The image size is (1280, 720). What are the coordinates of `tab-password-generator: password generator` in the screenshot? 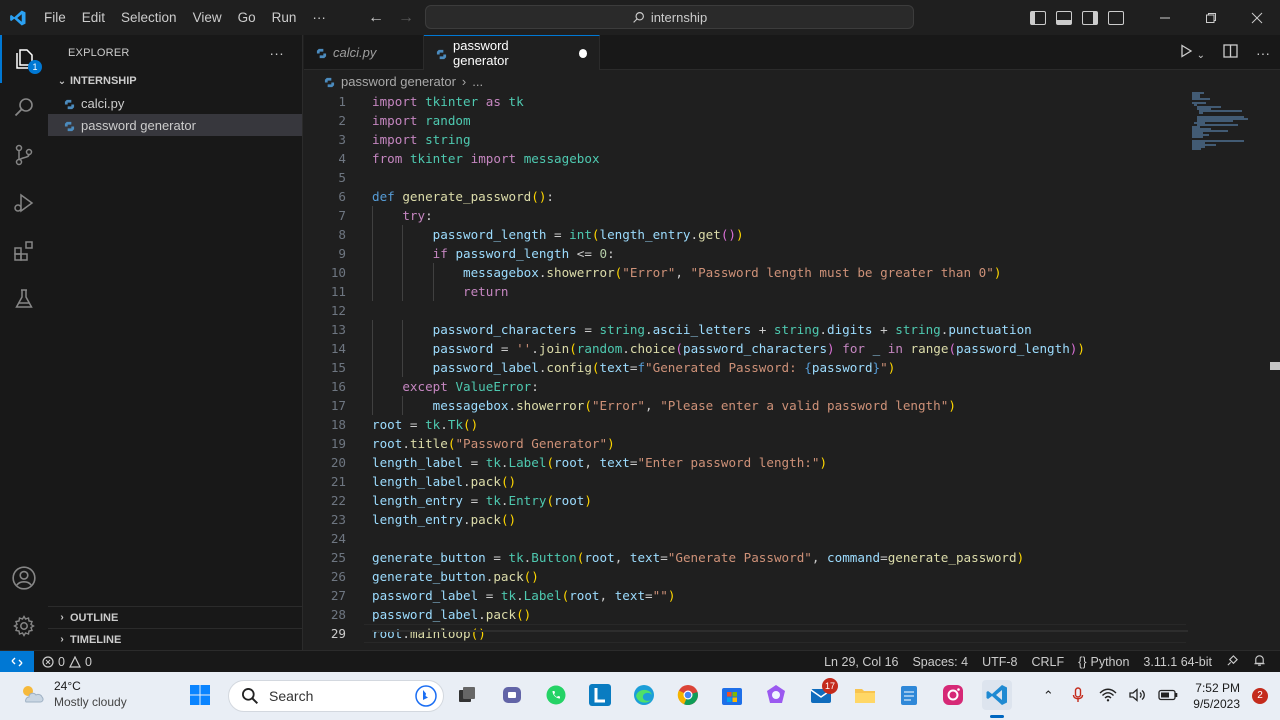 It's located at (512, 52).